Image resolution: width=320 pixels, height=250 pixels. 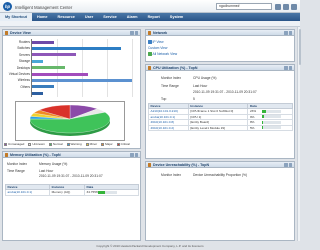 I want to click on data-value: 8%, so click(x=252, y=122).